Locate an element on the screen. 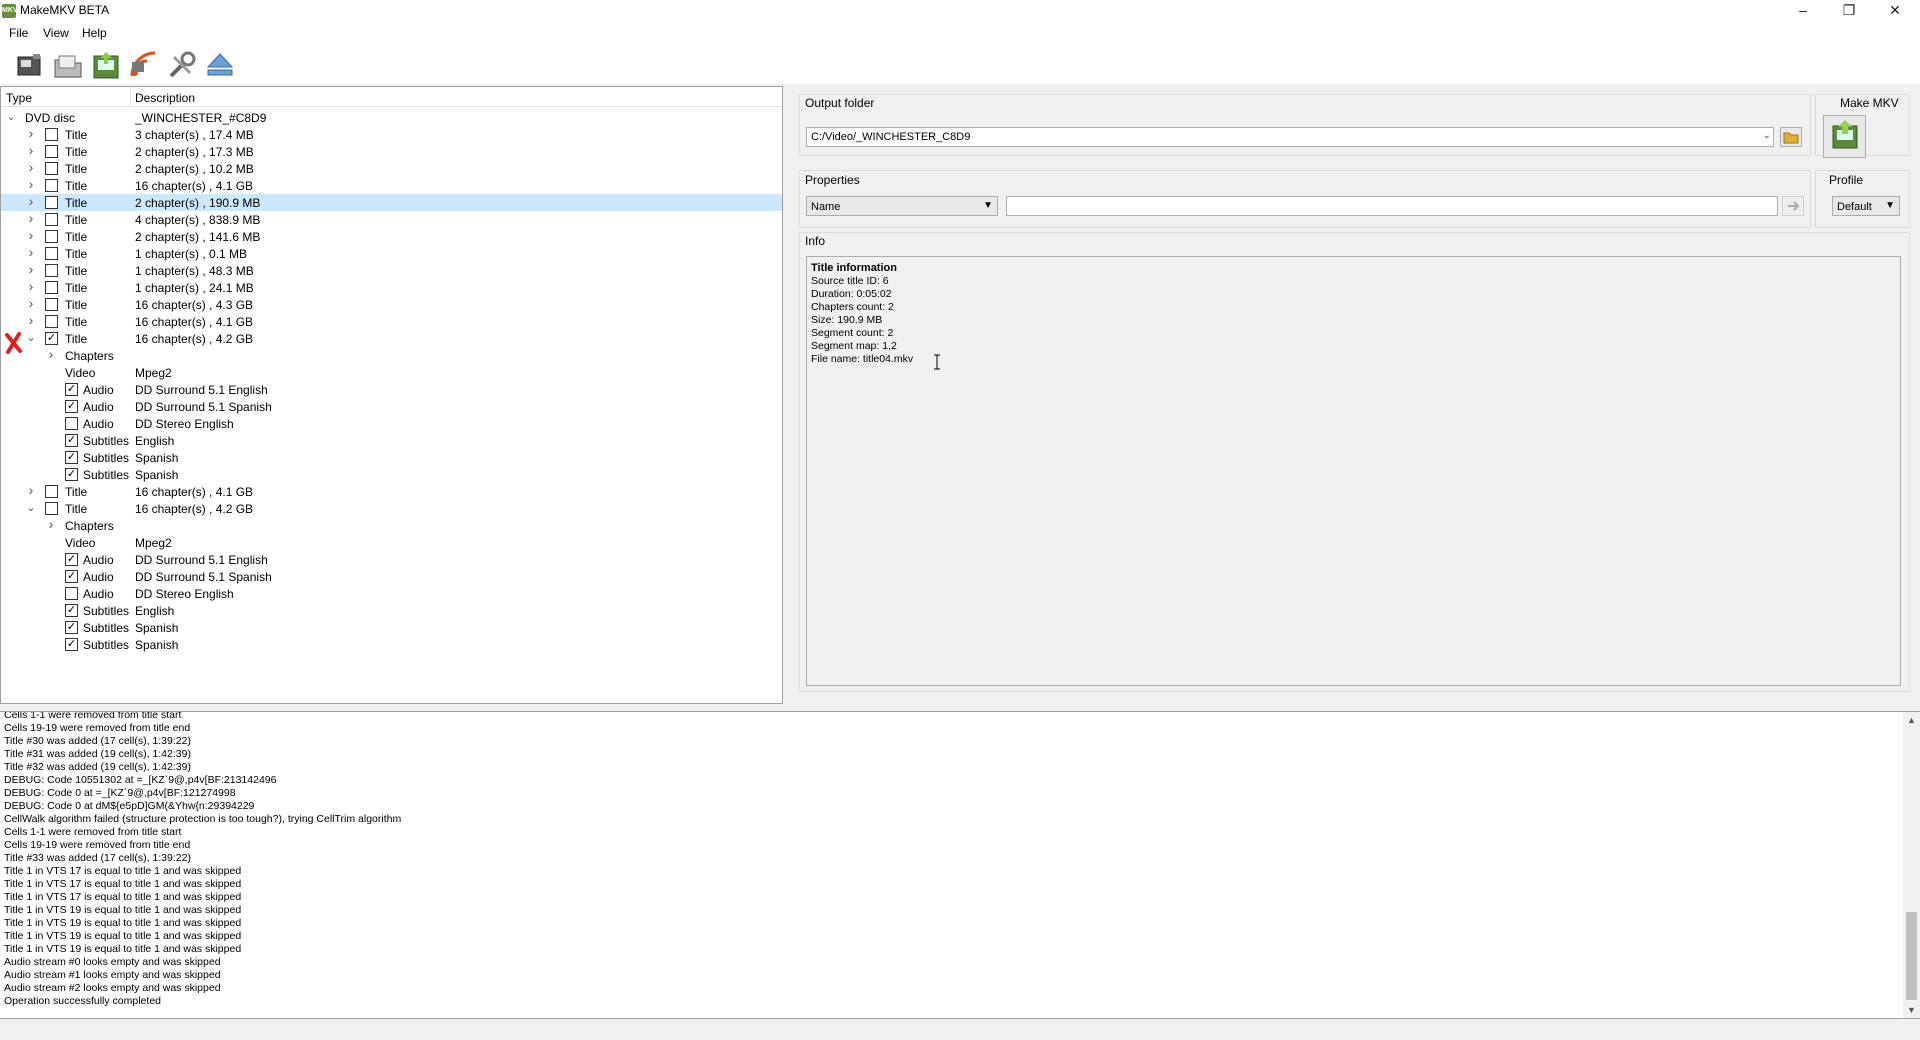 The image size is (1920, 1040). preferences-icon is located at coordinates (182, 65).